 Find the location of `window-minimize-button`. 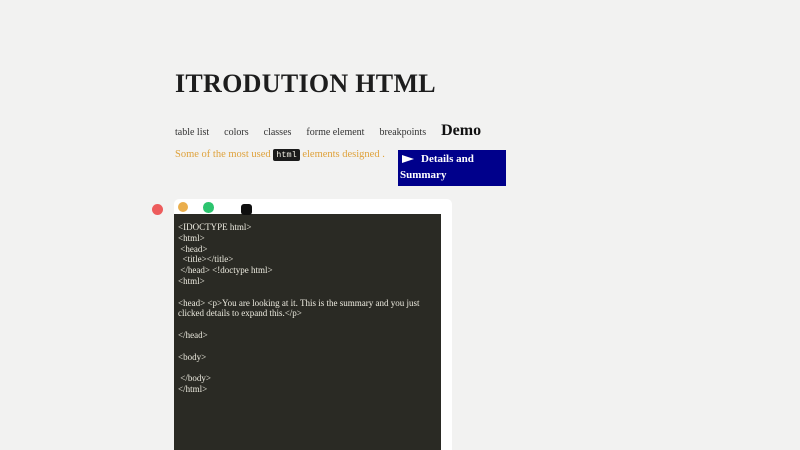

window-minimize-button is located at coordinates (183, 207).